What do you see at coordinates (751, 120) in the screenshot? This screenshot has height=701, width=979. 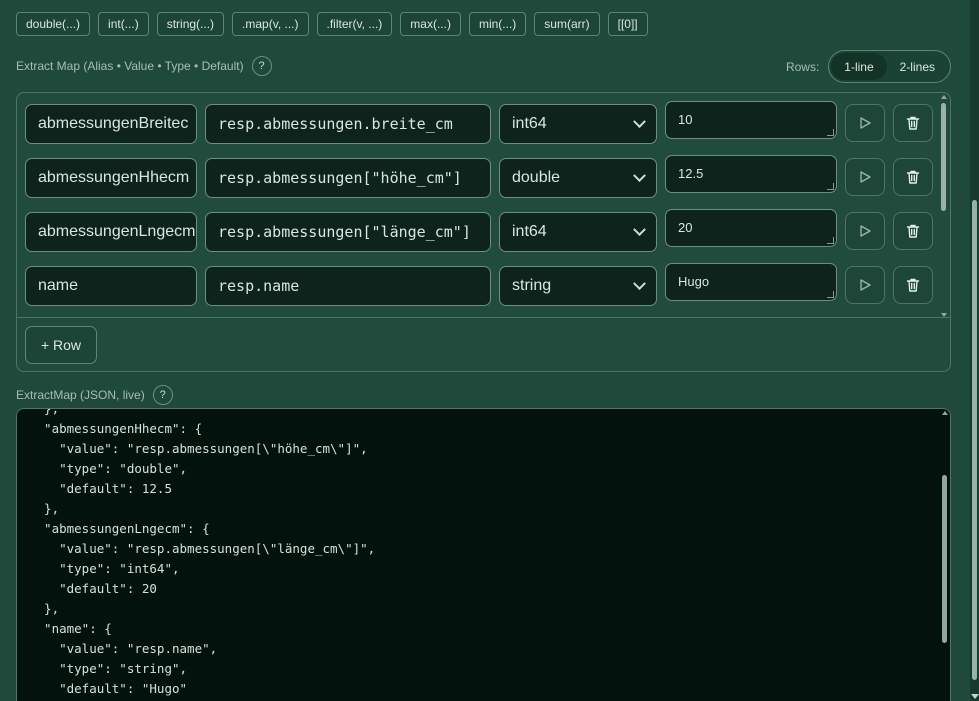 I see `default-input: 10` at bounding box center [751, 120].